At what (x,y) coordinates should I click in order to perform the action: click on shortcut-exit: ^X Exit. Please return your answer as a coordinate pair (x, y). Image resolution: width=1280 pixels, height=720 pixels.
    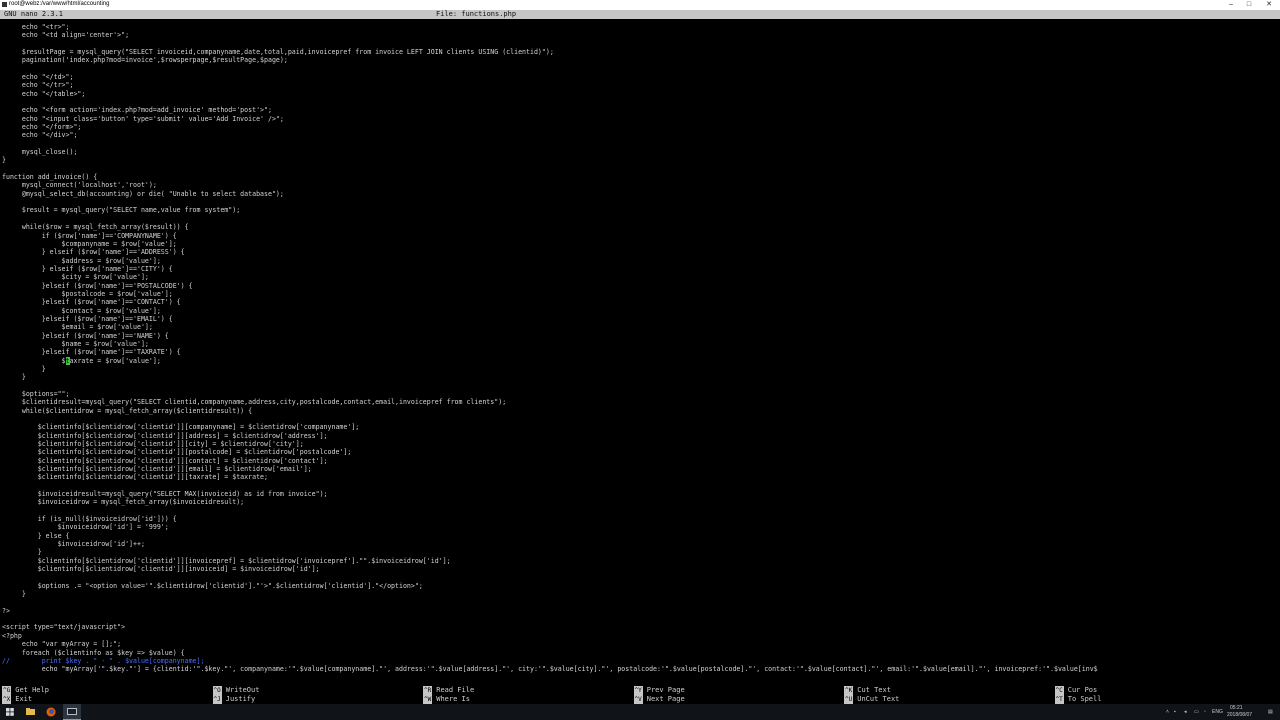
    Looking at the image, I should click on (17, 699).